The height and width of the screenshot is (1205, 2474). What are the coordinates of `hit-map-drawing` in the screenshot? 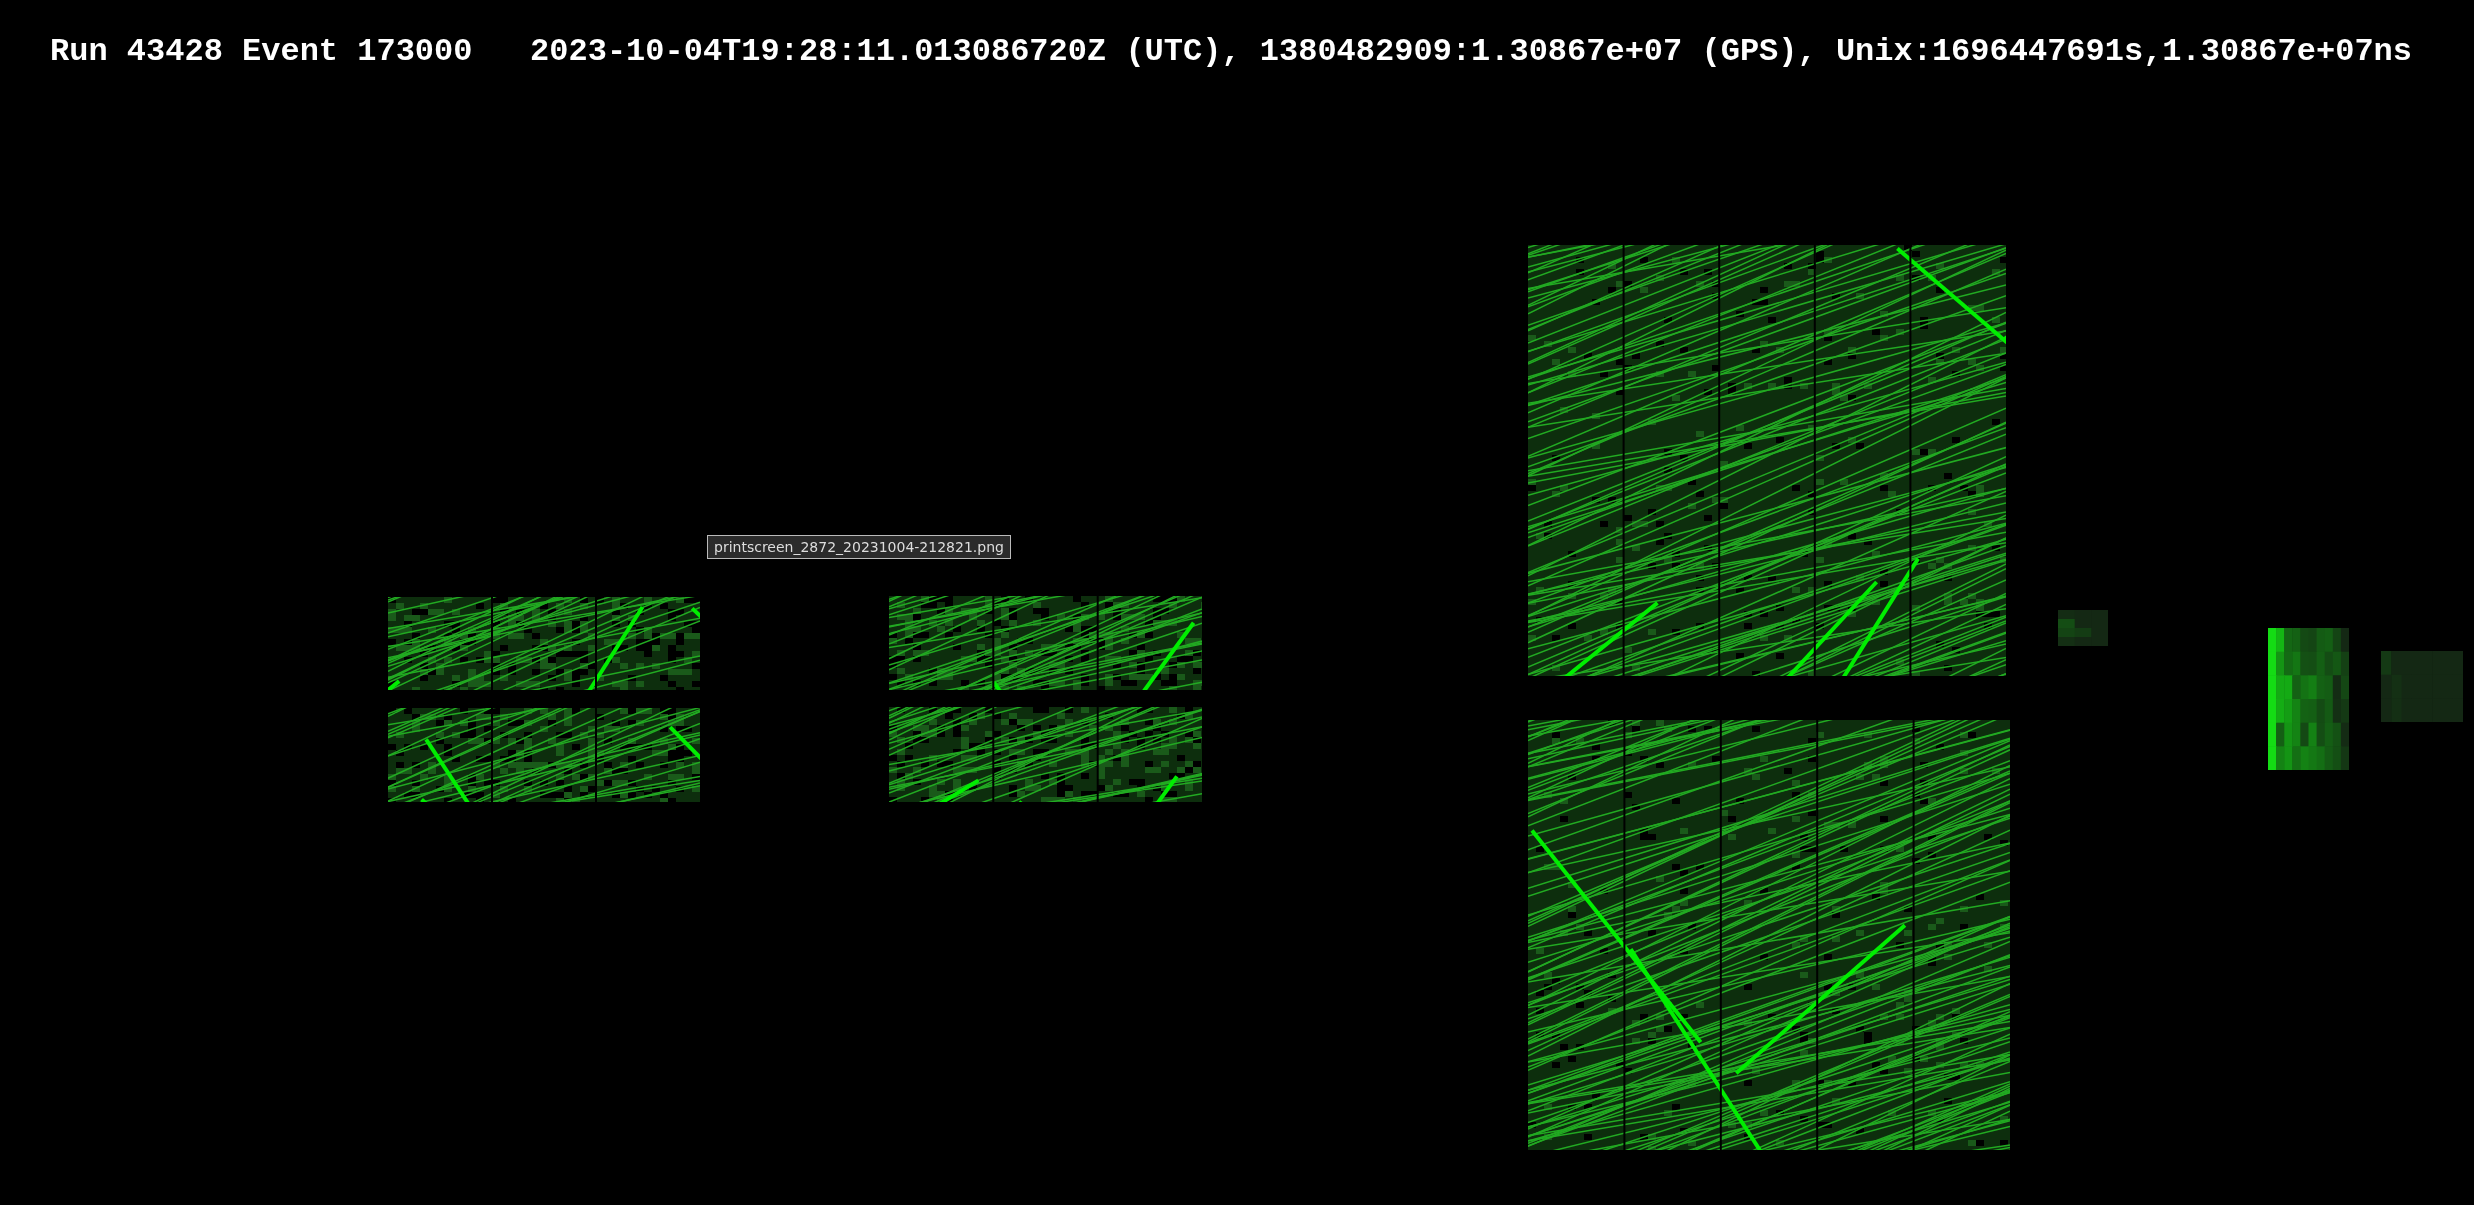 It's located at (2083, 628).